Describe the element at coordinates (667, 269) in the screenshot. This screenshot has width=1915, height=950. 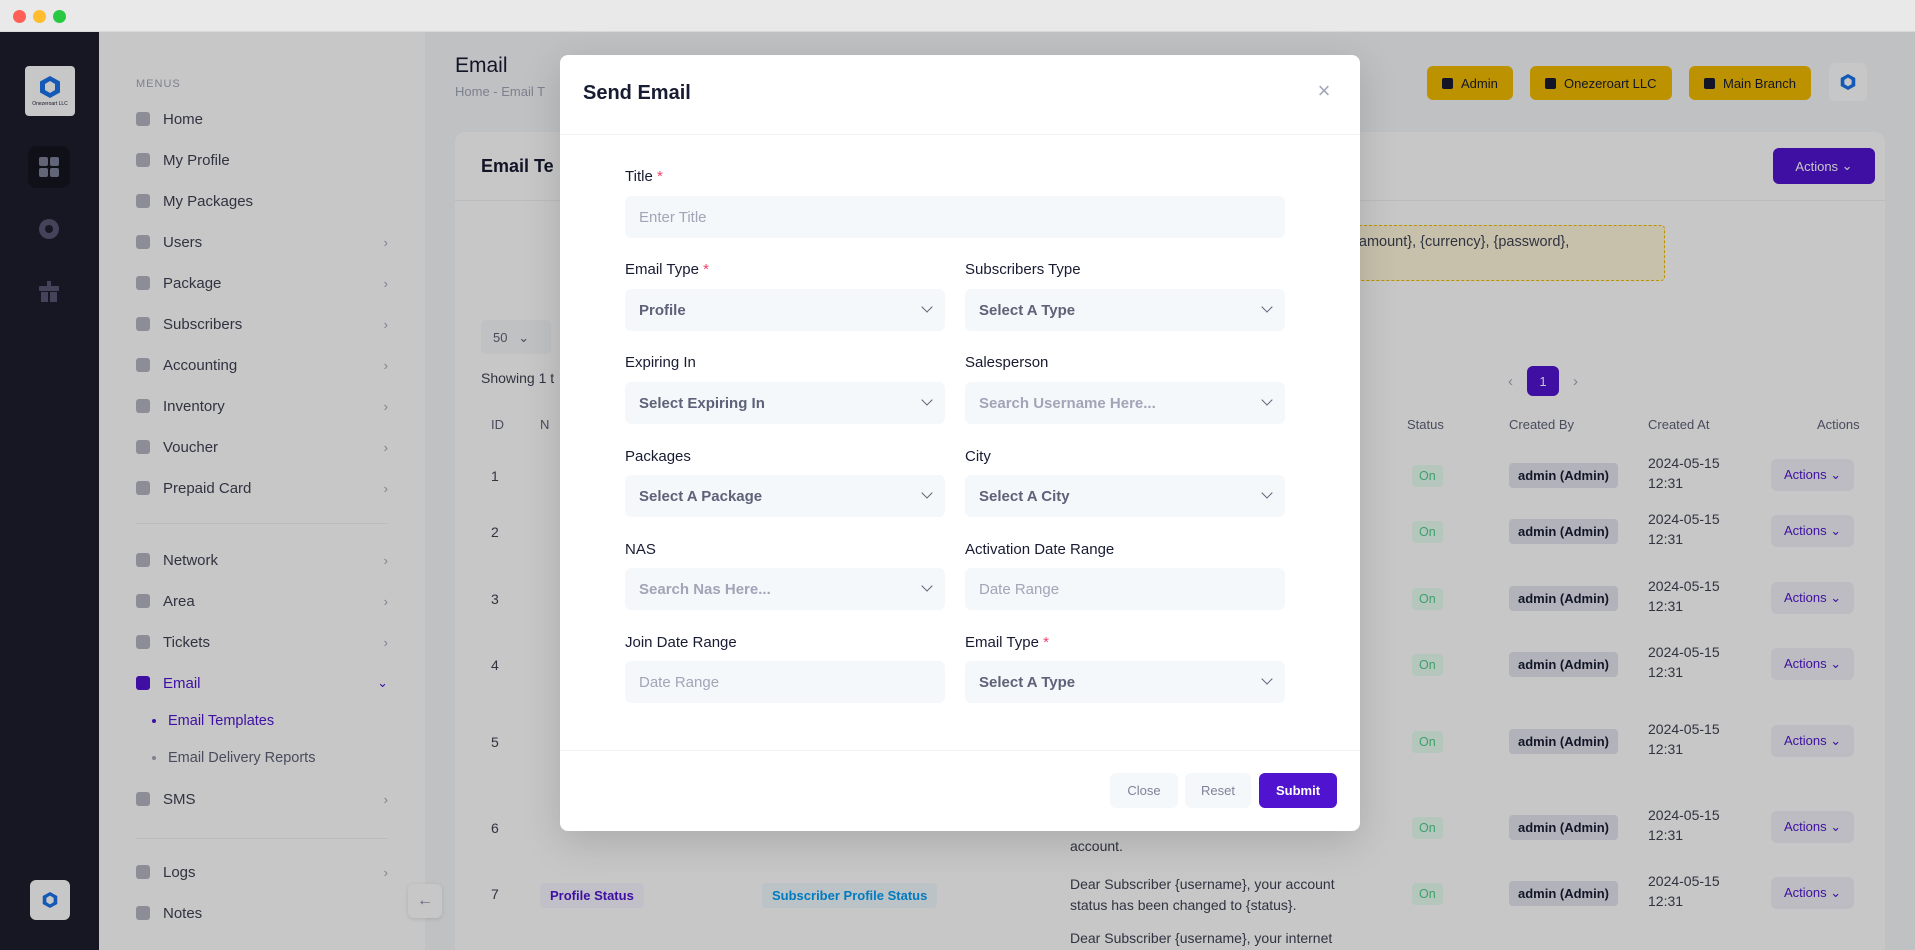
I see `email-type-label: Email Type *` at that location.